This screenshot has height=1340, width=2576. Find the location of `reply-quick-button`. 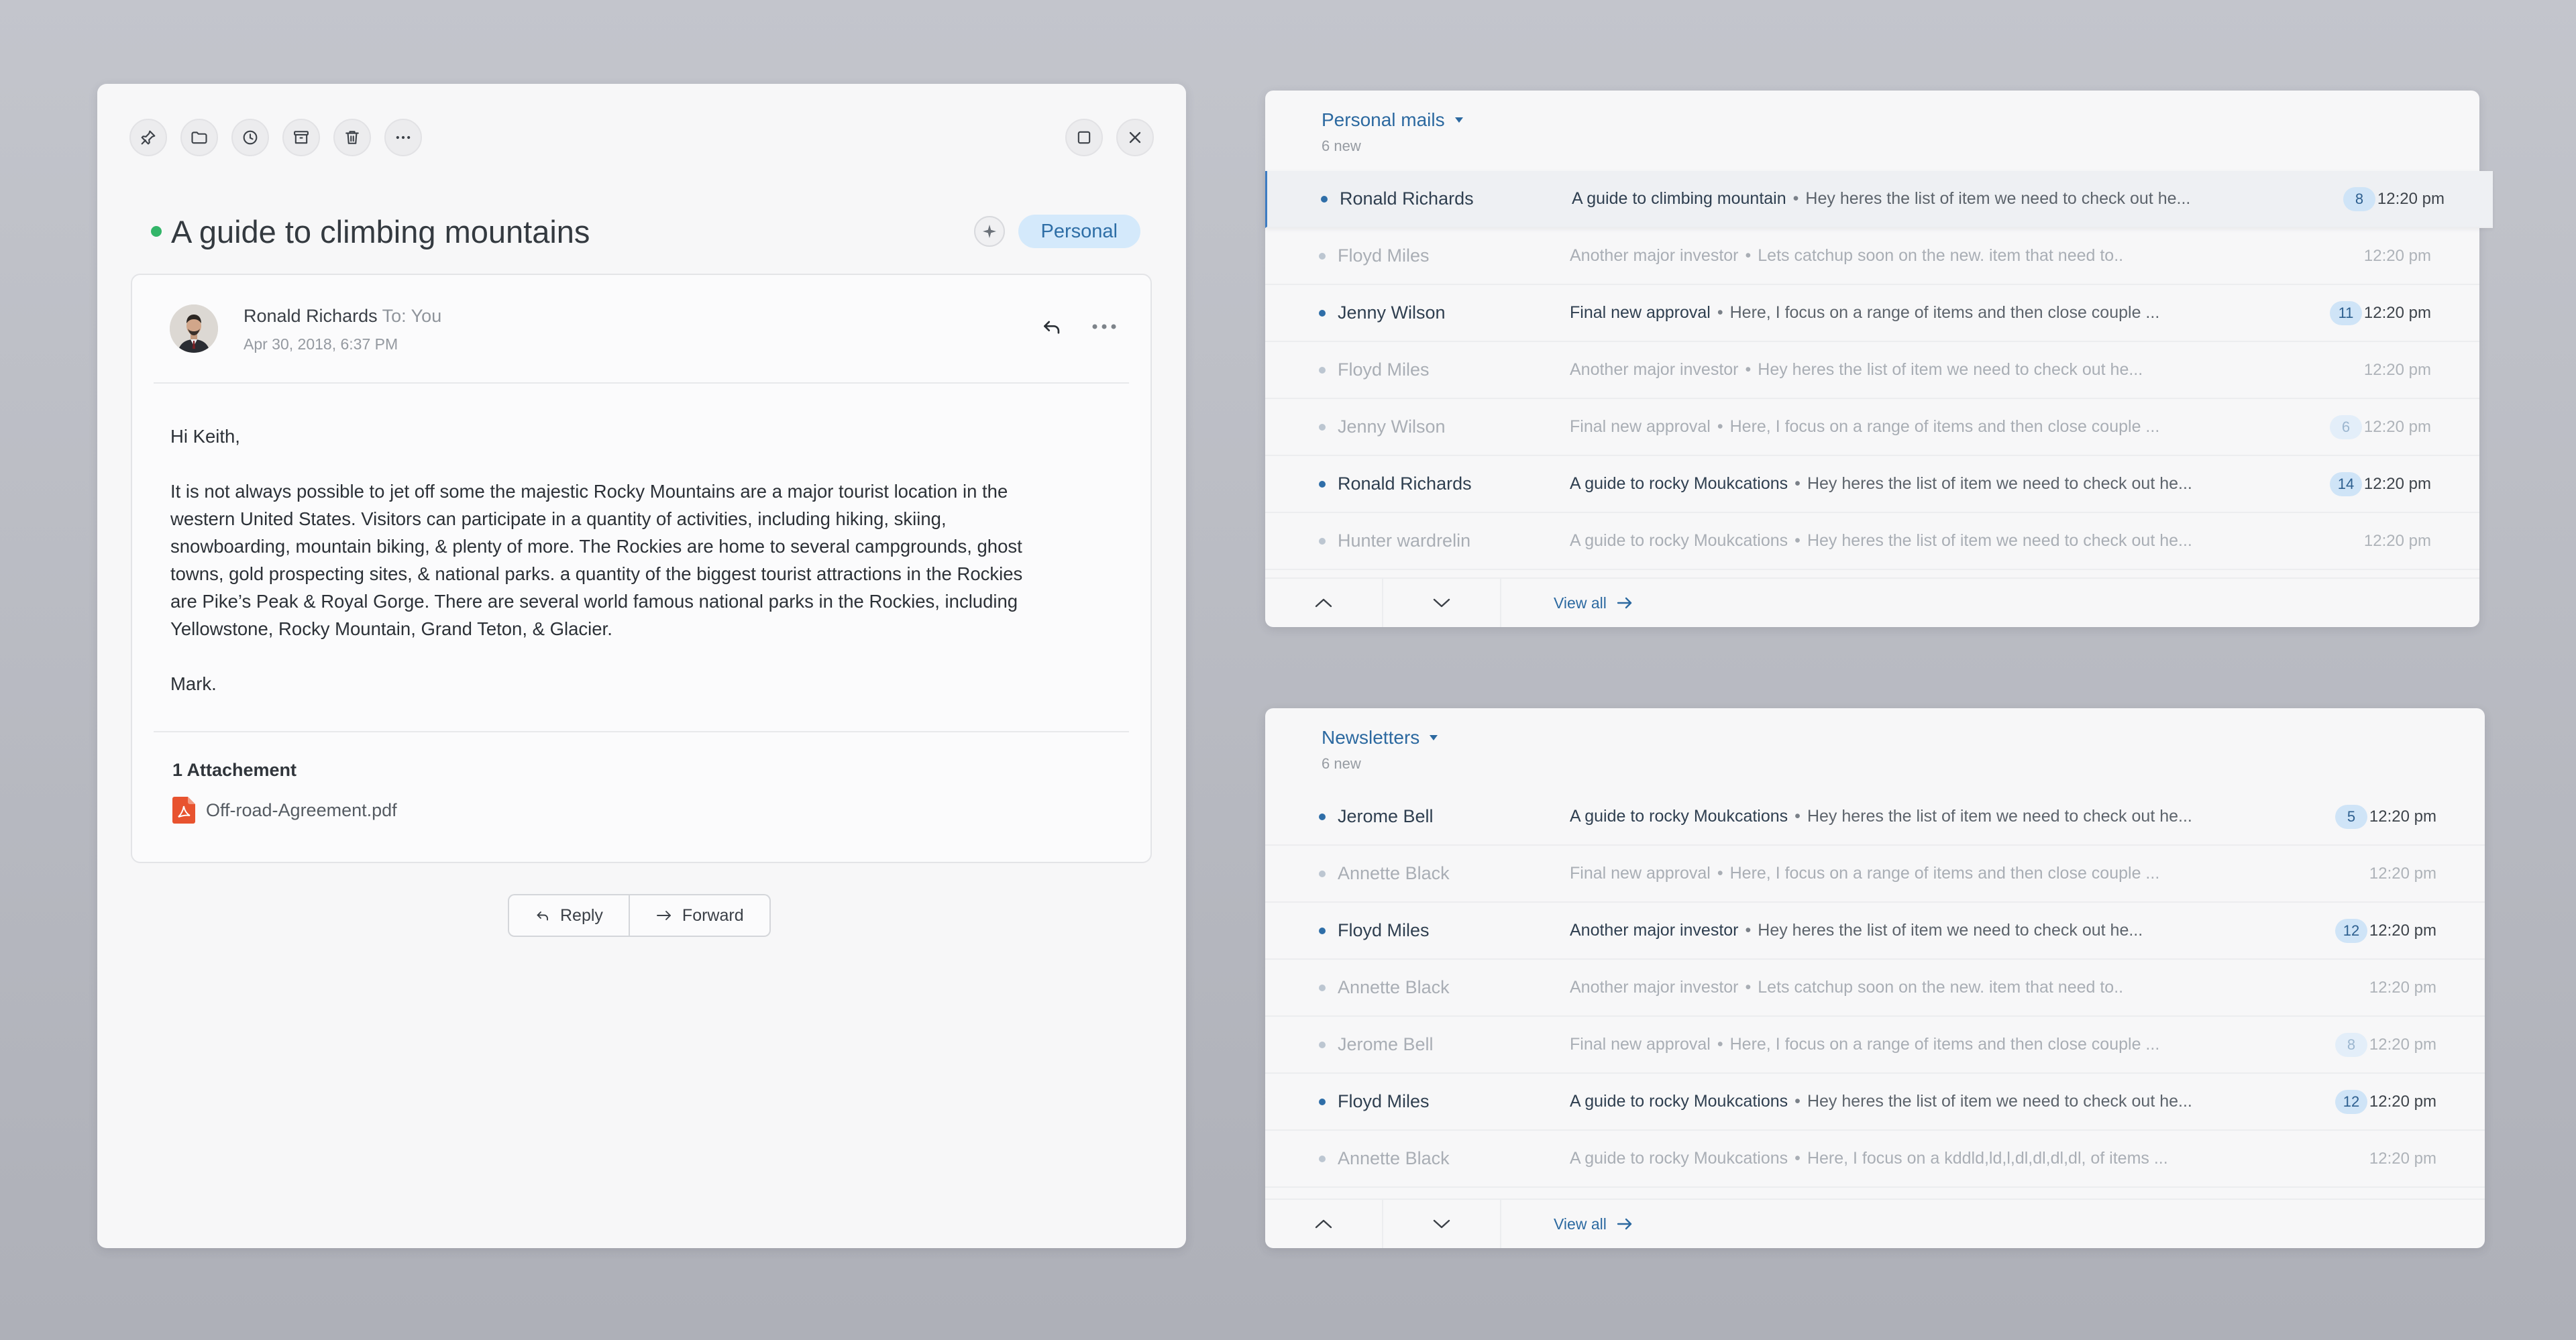

reply-quick-button is located at coordinates (1051, 326).